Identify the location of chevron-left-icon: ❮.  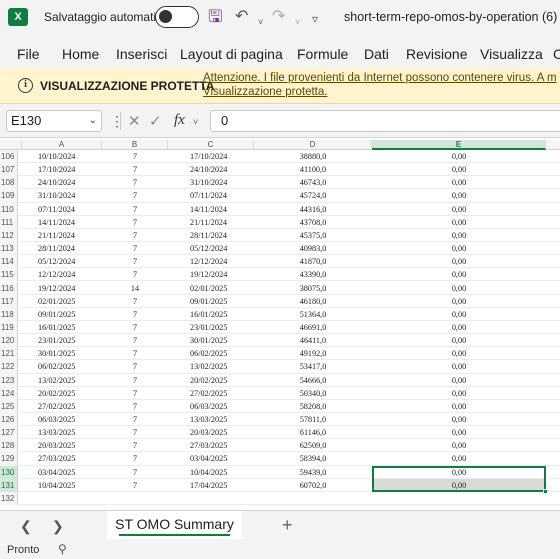
(26, 526).